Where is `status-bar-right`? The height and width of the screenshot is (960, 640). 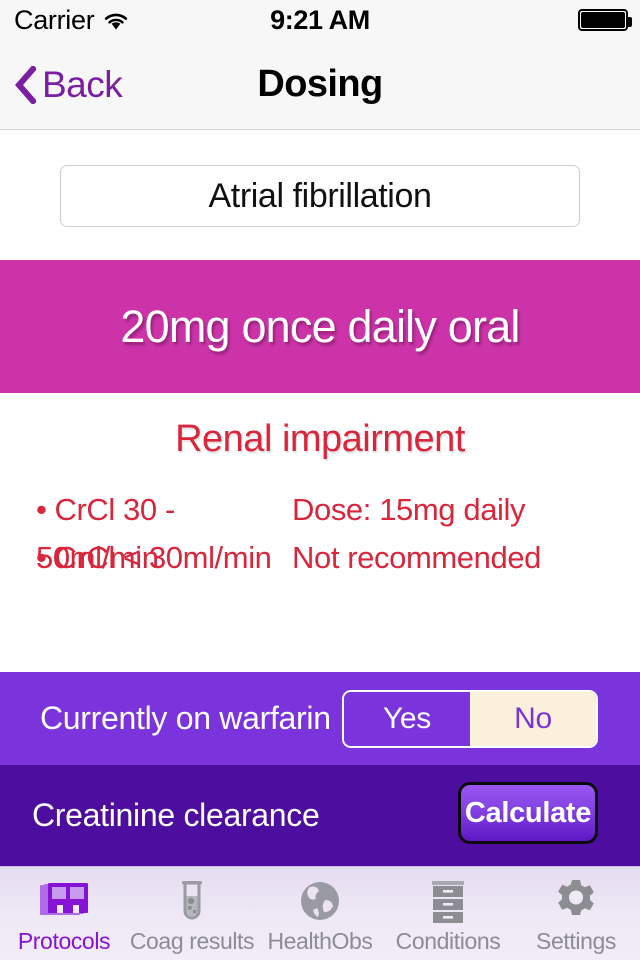
status-bar-right is located at coordinates (605, 20).